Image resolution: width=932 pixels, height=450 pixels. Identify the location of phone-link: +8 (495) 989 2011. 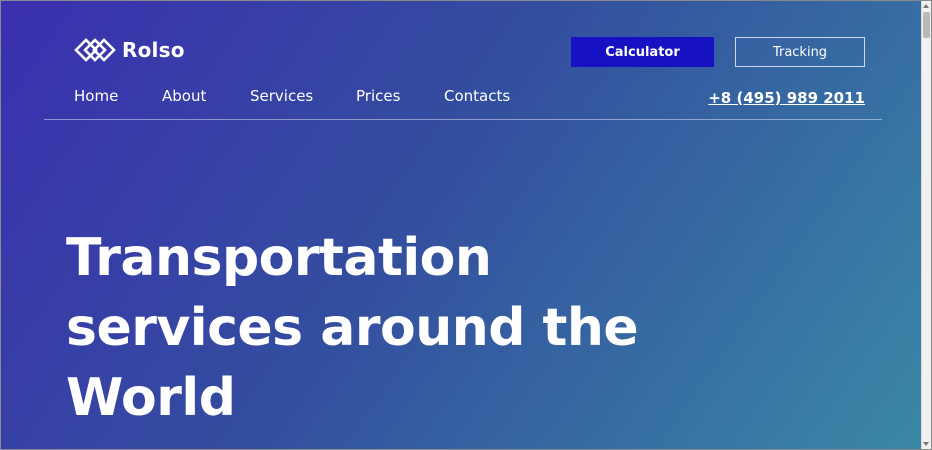
(786, 98).